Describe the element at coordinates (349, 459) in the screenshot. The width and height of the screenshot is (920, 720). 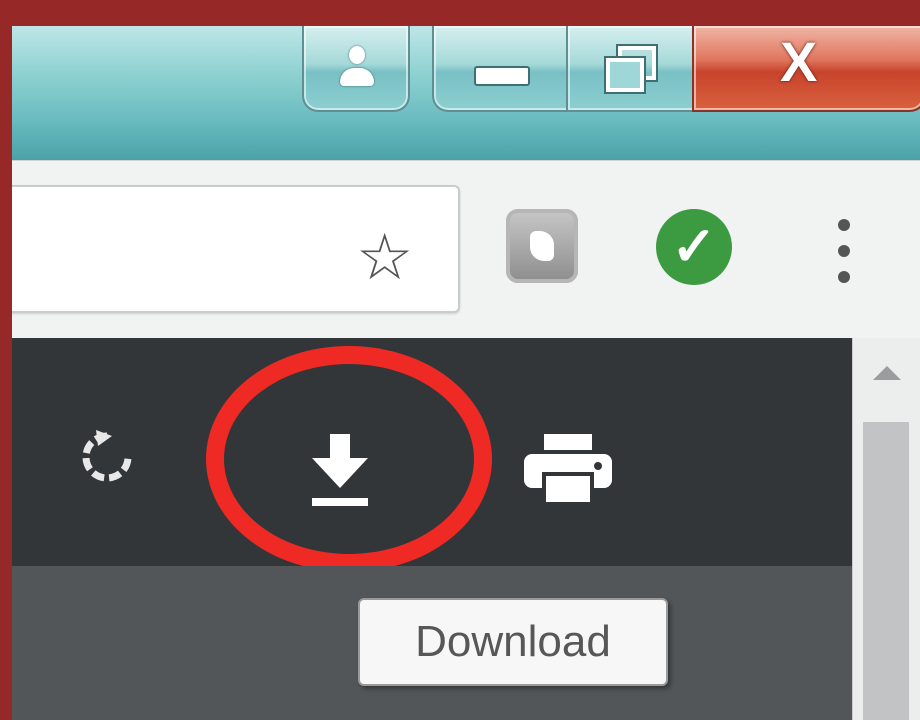
I see `highlight-circle` at that location.